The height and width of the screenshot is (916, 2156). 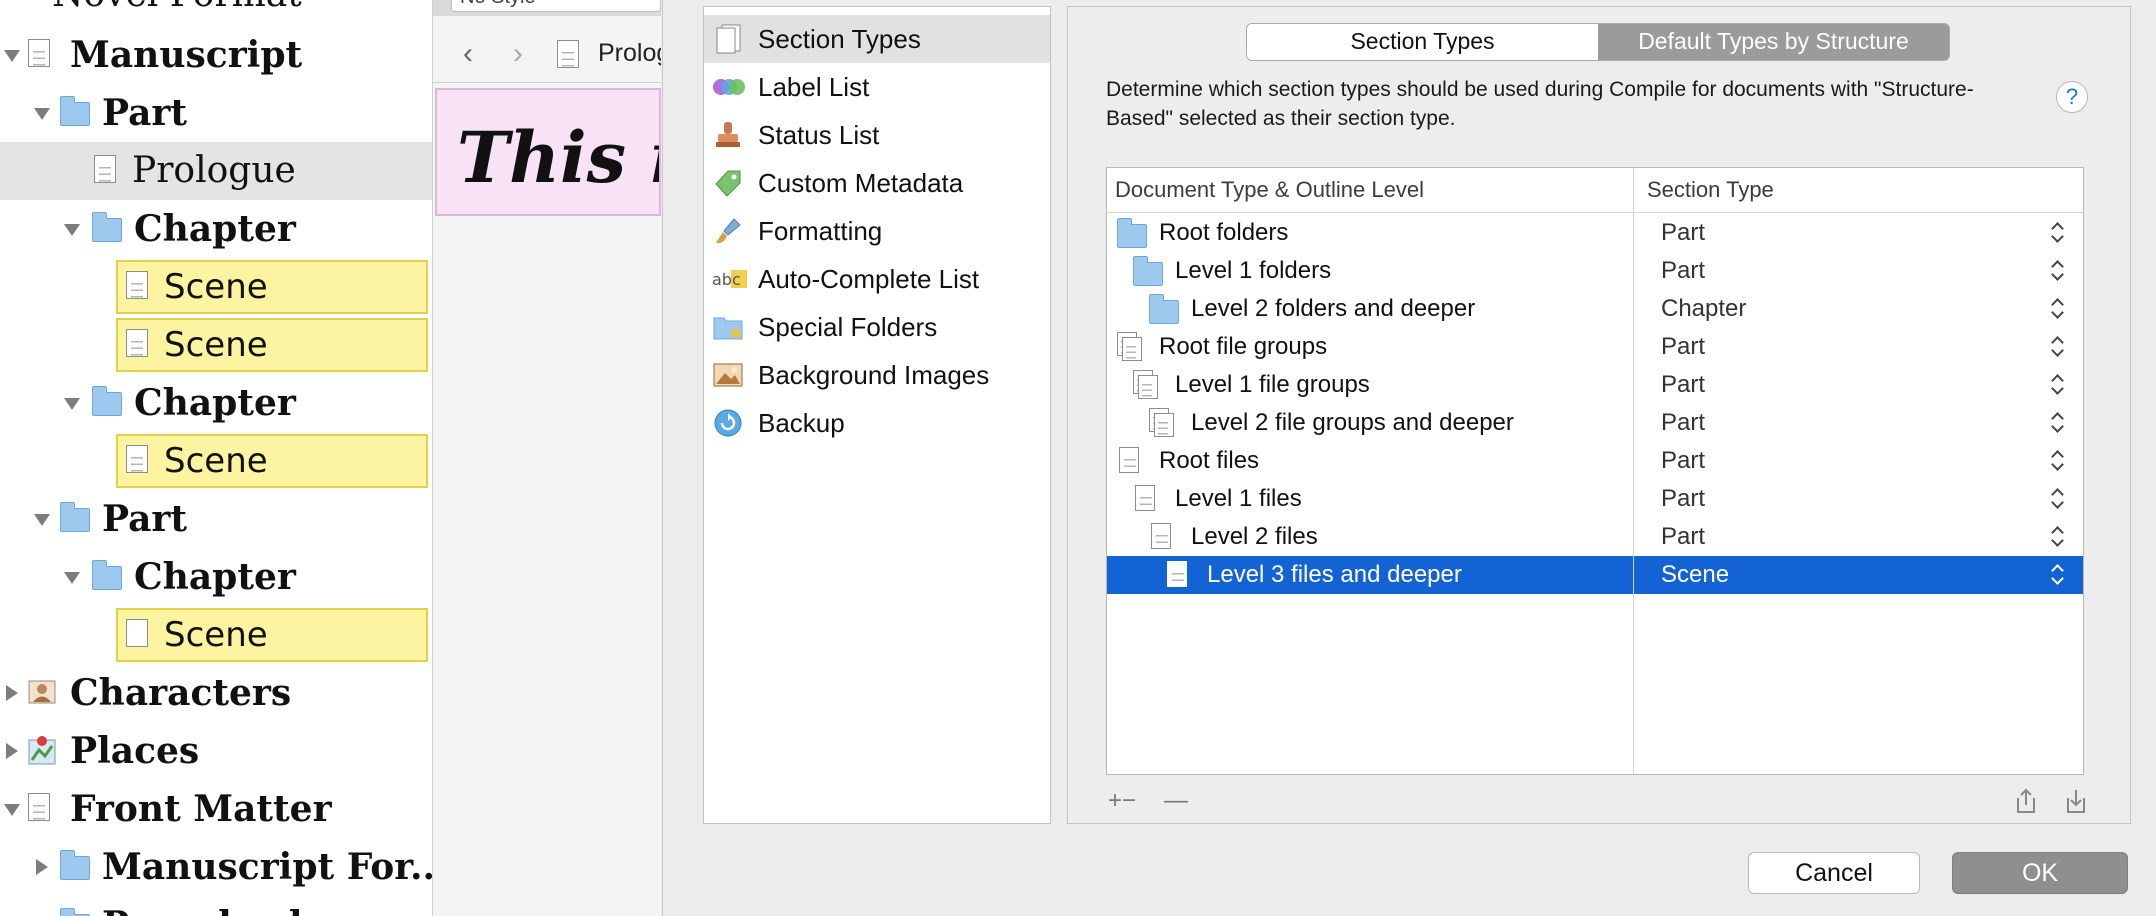 What do you see at coordinates (1703, 309) in the screenshot?
I see `section-type-select: Chapter` at bounding box center [1703, 309].